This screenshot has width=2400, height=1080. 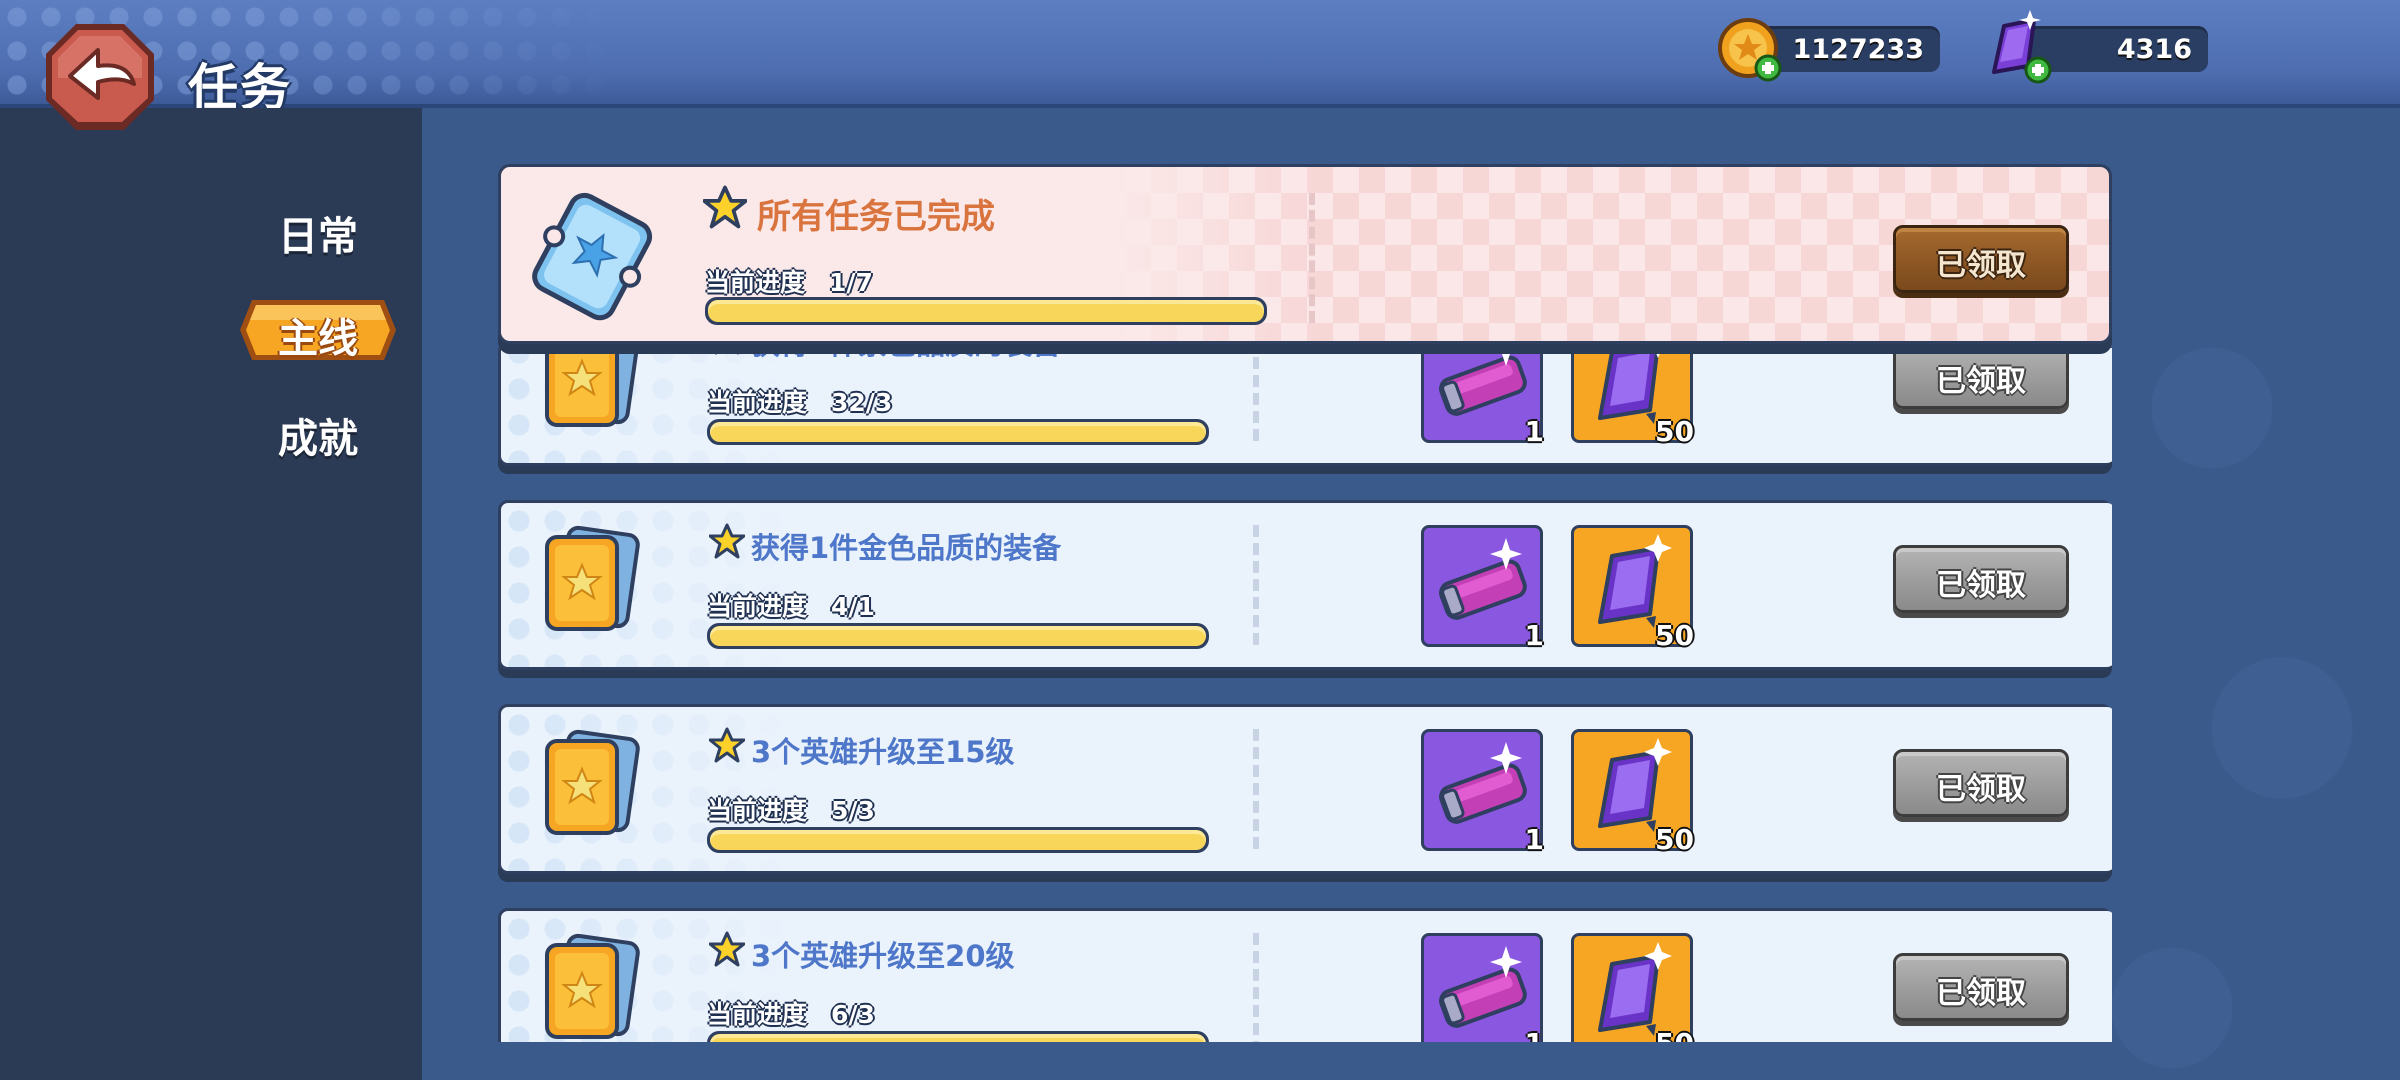 I want to click on gold-value: 1127233, so click(x=1858, y=49).